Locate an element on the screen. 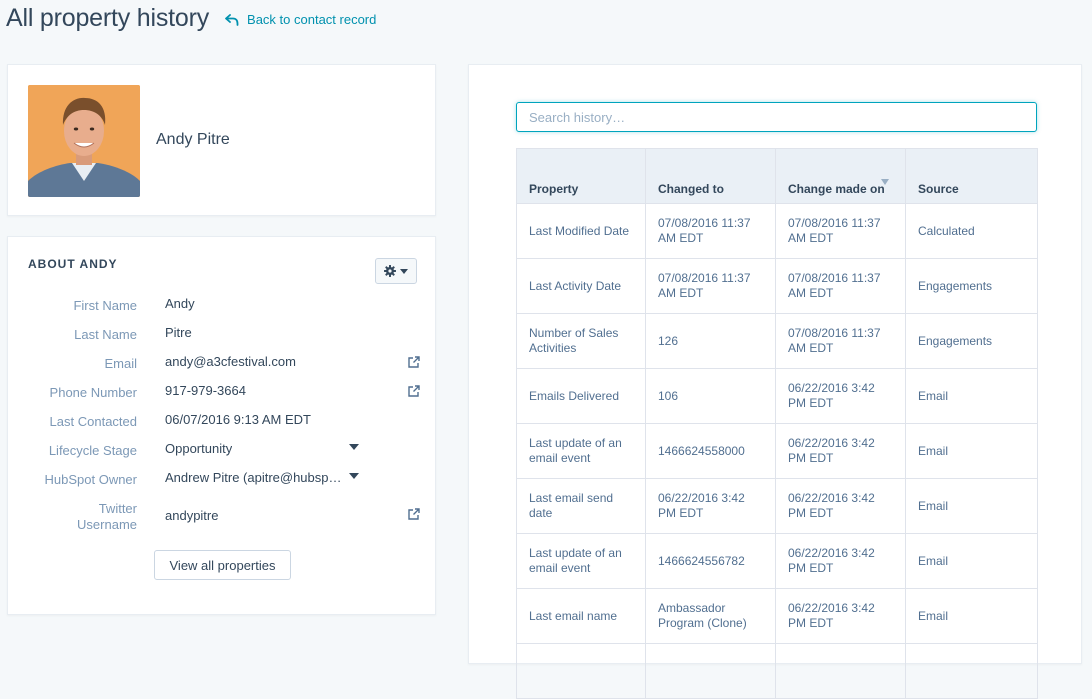 The width and height of the screenshot is (1092, 699). cell-changed-to: 1466624558000 is located at coordinates (710, 451).